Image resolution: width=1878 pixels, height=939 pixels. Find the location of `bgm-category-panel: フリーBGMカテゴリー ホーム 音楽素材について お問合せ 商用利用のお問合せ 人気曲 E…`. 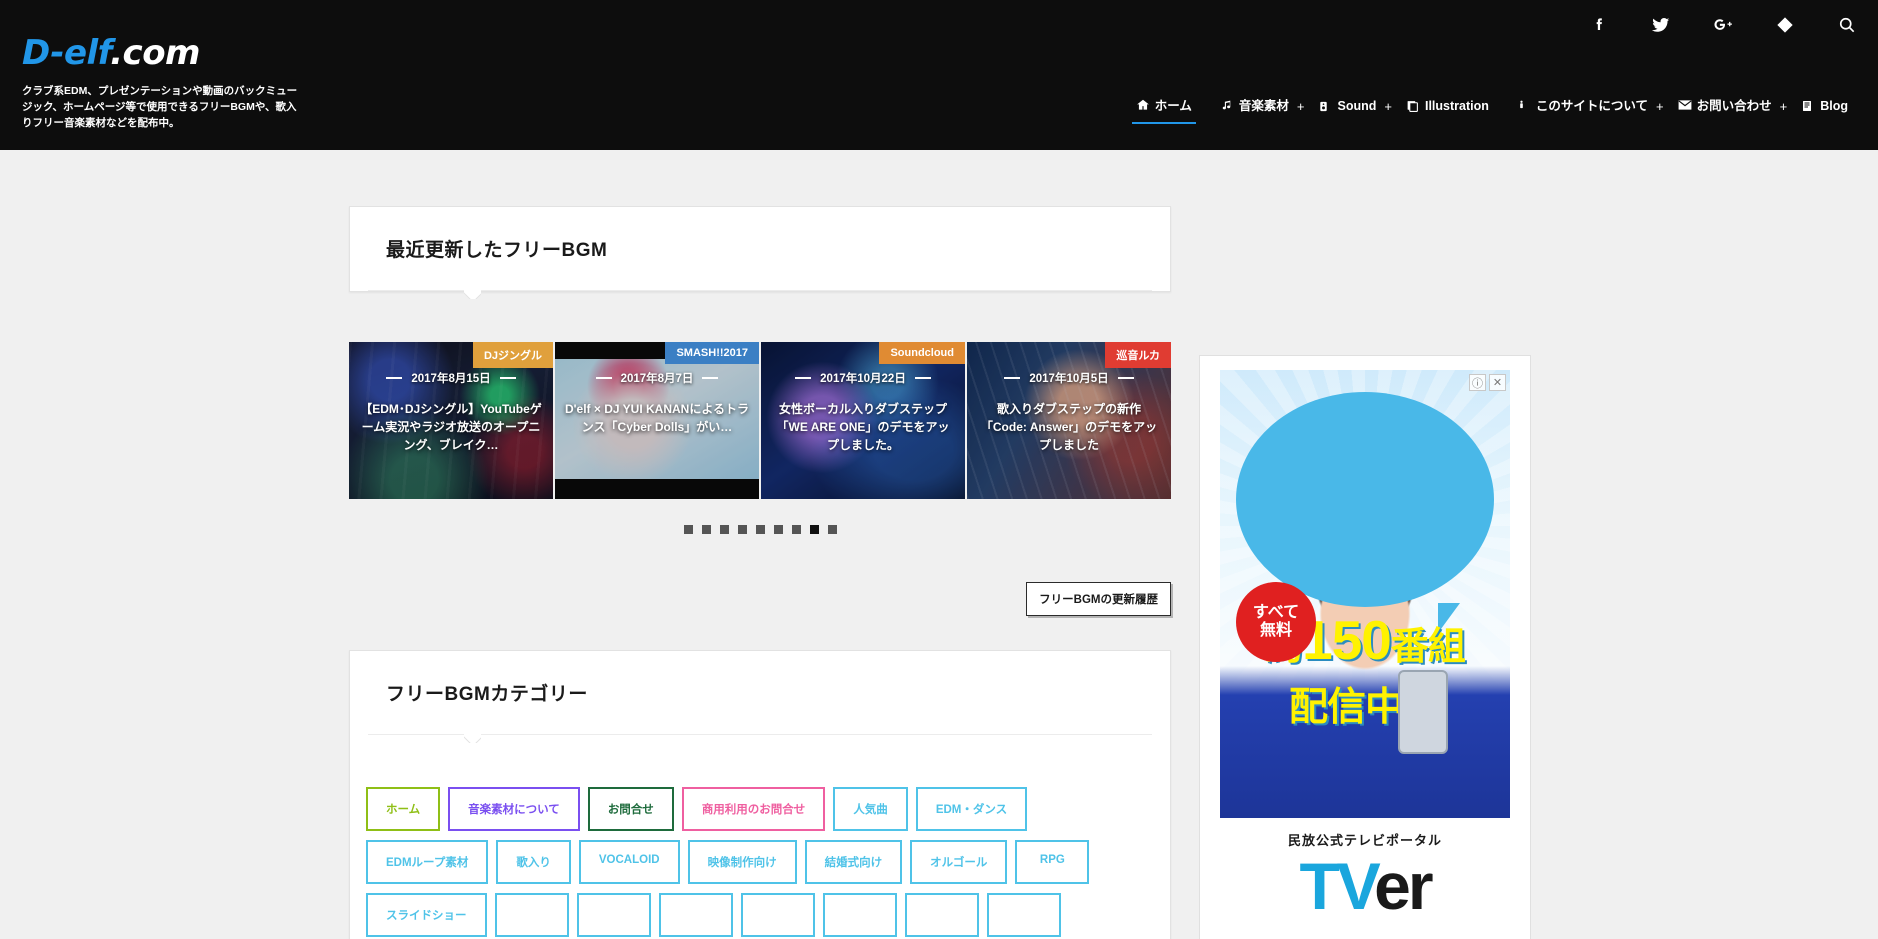

bgm-category-panel: フリーBGMカテゴリー ホーム 音楽素材について お問合せ 商用利用のお問合せ 人気曲 E… is located at coordinates (760, 794).